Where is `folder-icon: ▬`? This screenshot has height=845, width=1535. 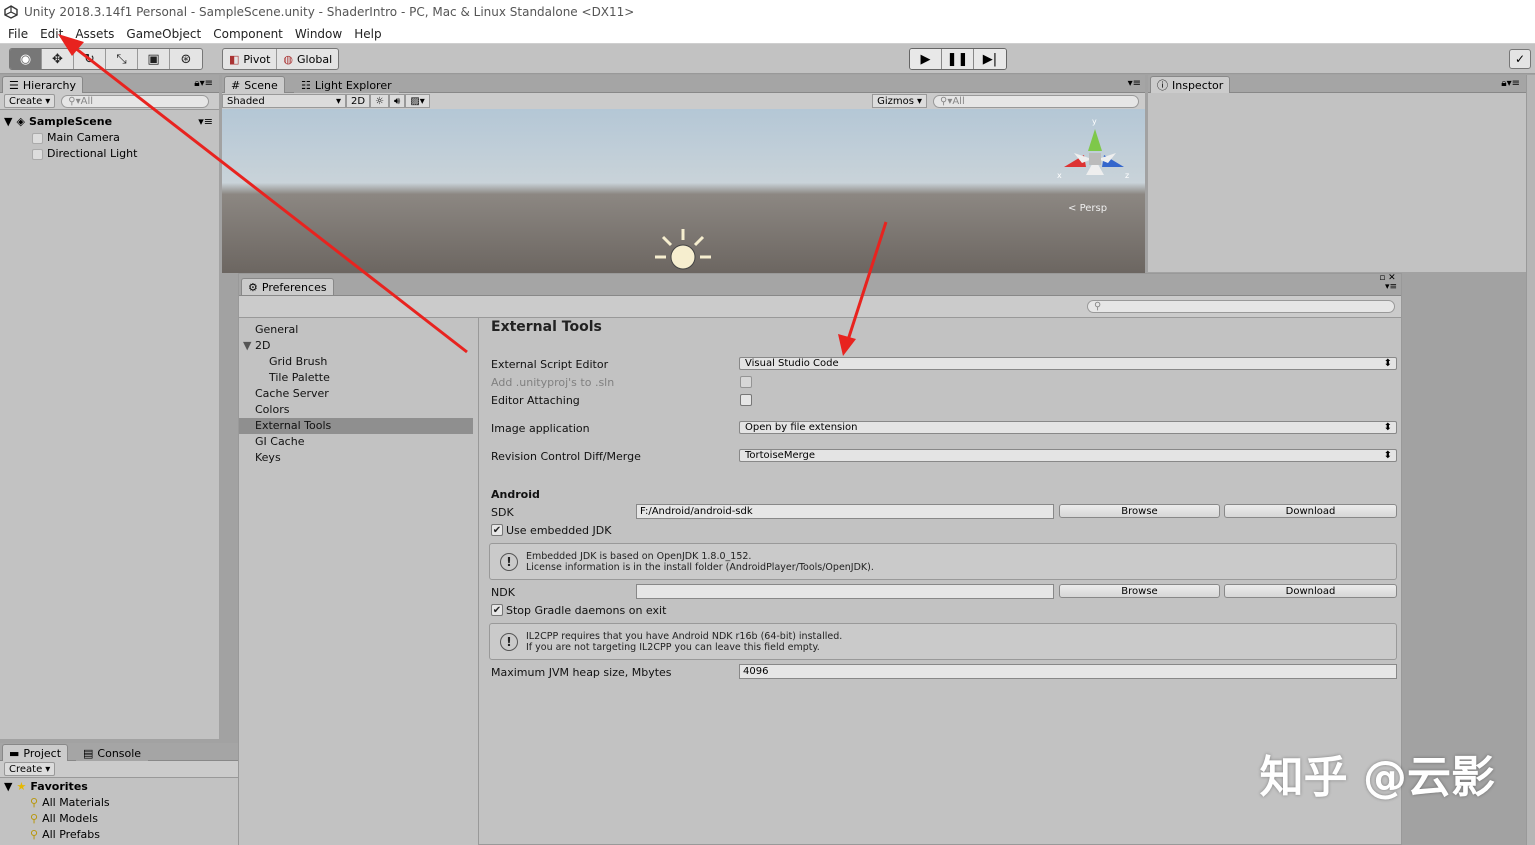
folder-icon: ▬ is located at coordinates (14, 753).